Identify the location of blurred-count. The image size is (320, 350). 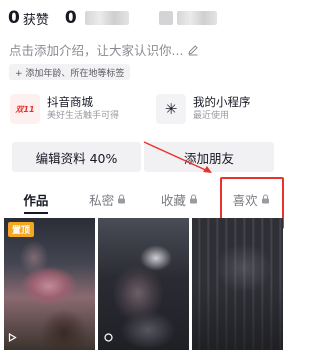
(165, 18).